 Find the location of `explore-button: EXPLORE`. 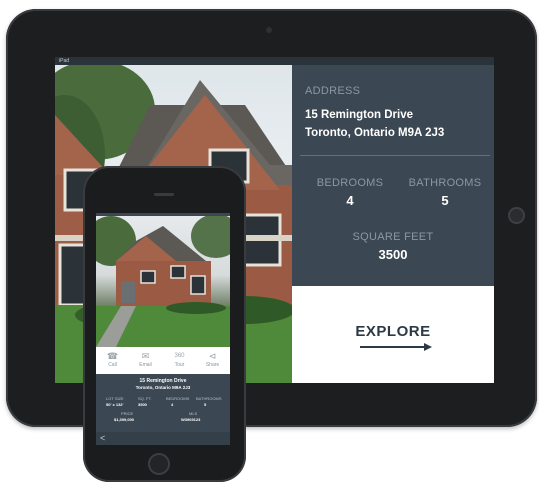

explore-button: EXPLORE is located at coordinates (393, 334).